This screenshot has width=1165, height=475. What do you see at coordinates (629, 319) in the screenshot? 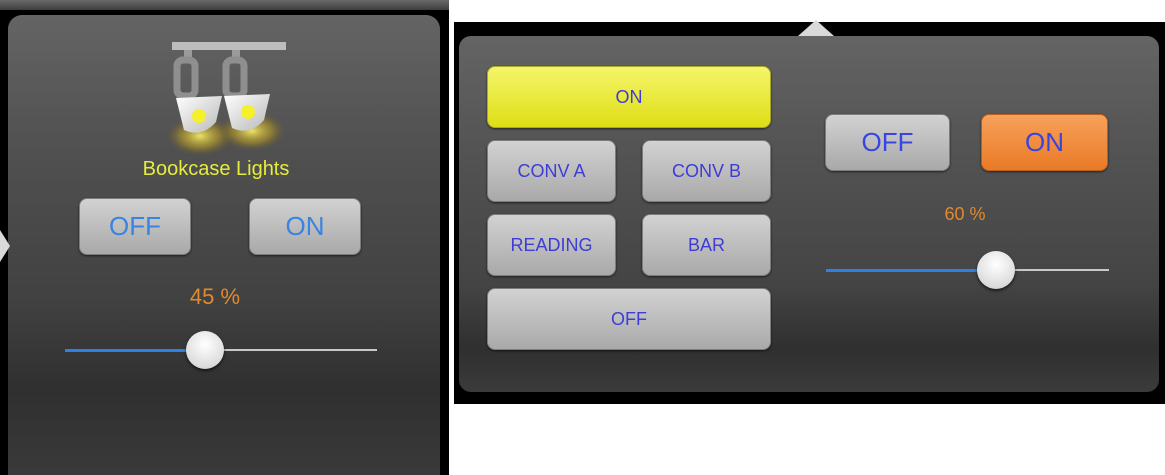
I see `scene-off-button: OFF` at bounding box center [629, 319].